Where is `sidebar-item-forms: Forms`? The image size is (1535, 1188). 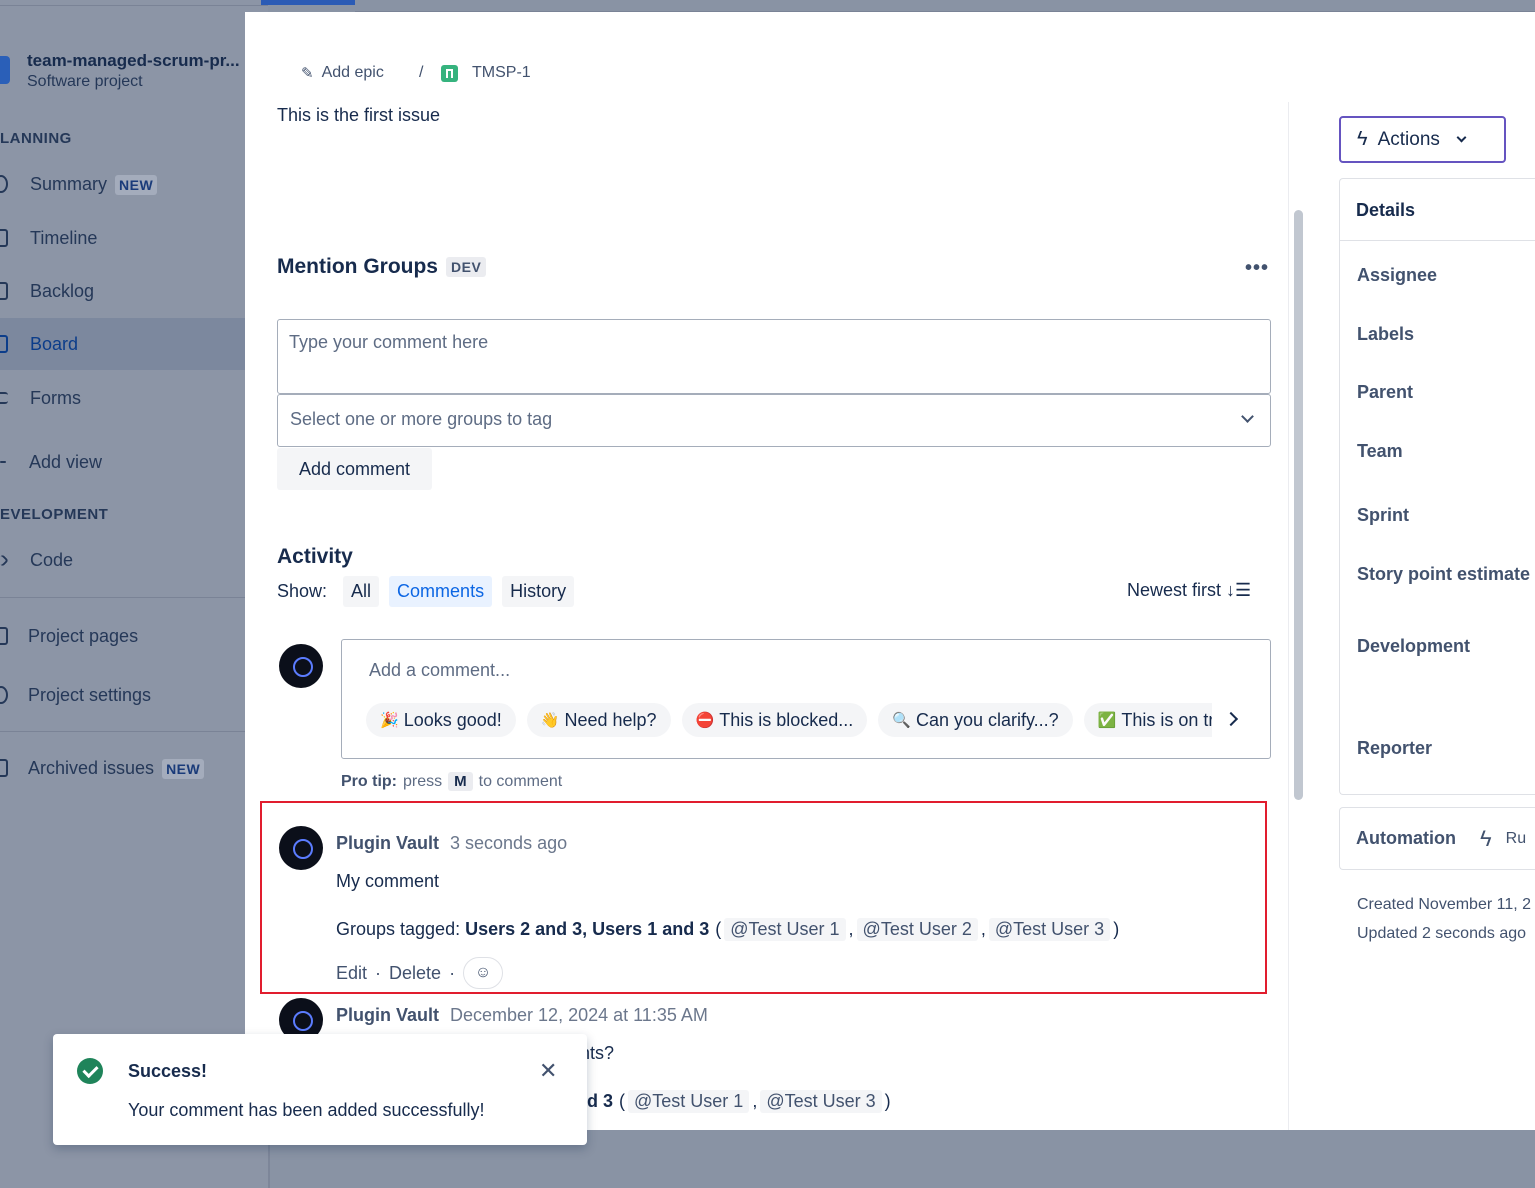
sidebar-item-forms: Forms is located at coordinates (134, 398).